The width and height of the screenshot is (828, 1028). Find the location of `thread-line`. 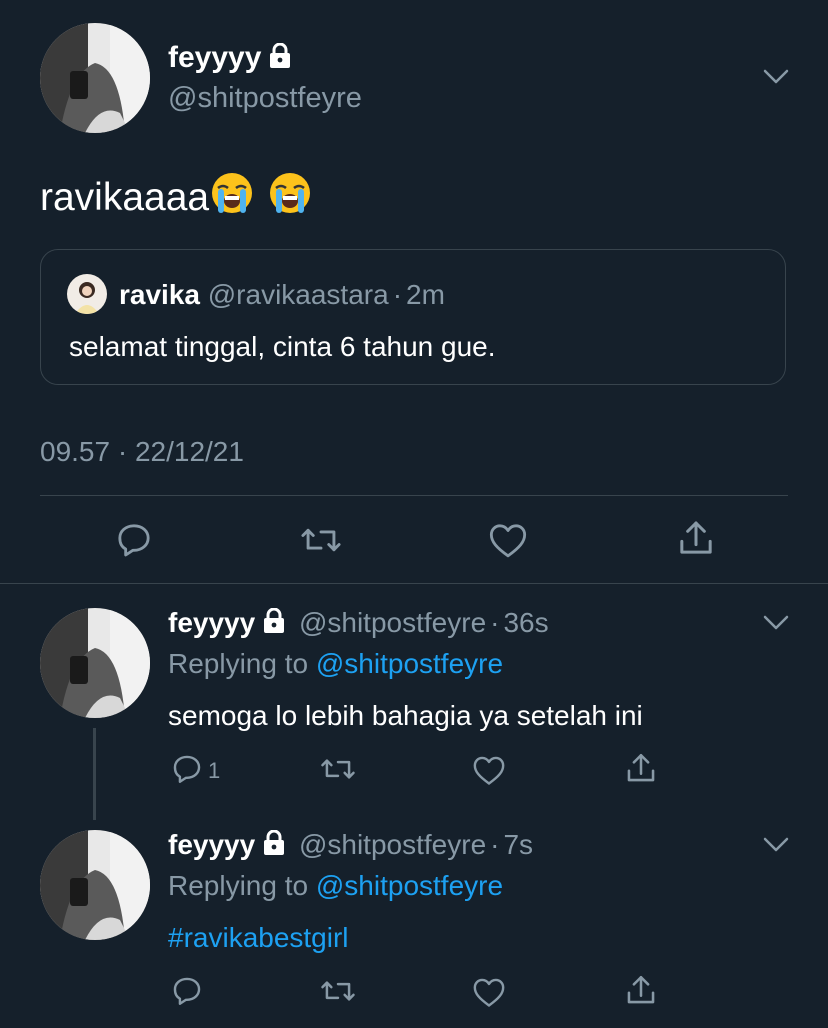

thread-line is located at coordinates (94, 774).